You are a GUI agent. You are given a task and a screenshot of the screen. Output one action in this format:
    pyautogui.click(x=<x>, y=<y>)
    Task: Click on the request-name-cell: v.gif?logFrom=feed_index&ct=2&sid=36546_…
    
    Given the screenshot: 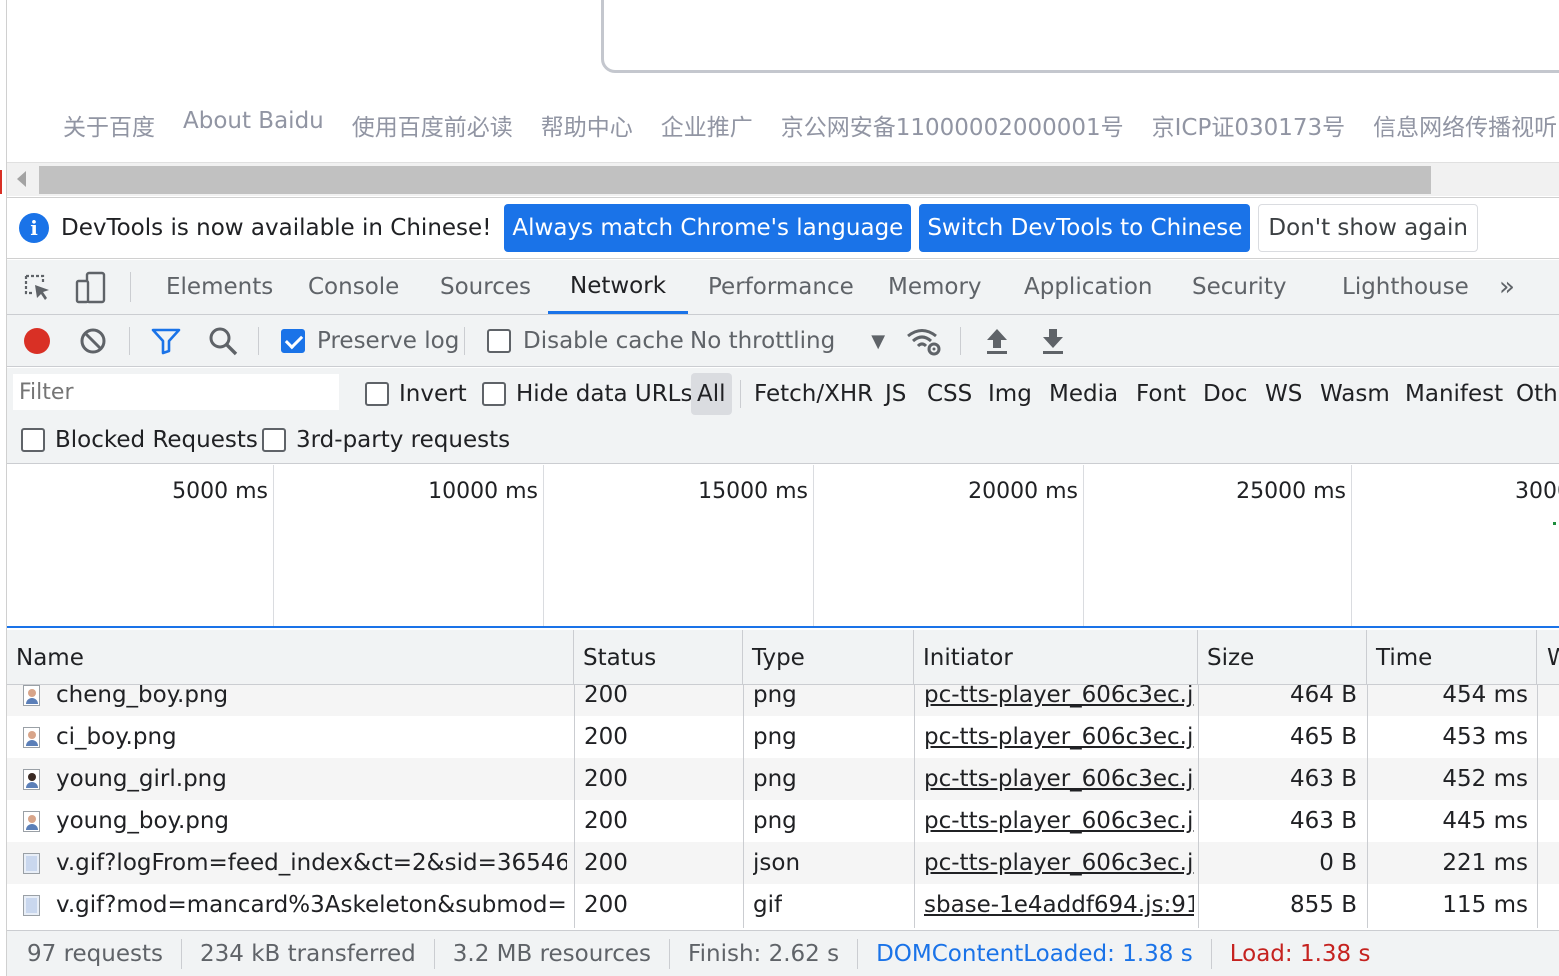 What is the action you would take?
    pyautogui.click(x=287, y=863)
    